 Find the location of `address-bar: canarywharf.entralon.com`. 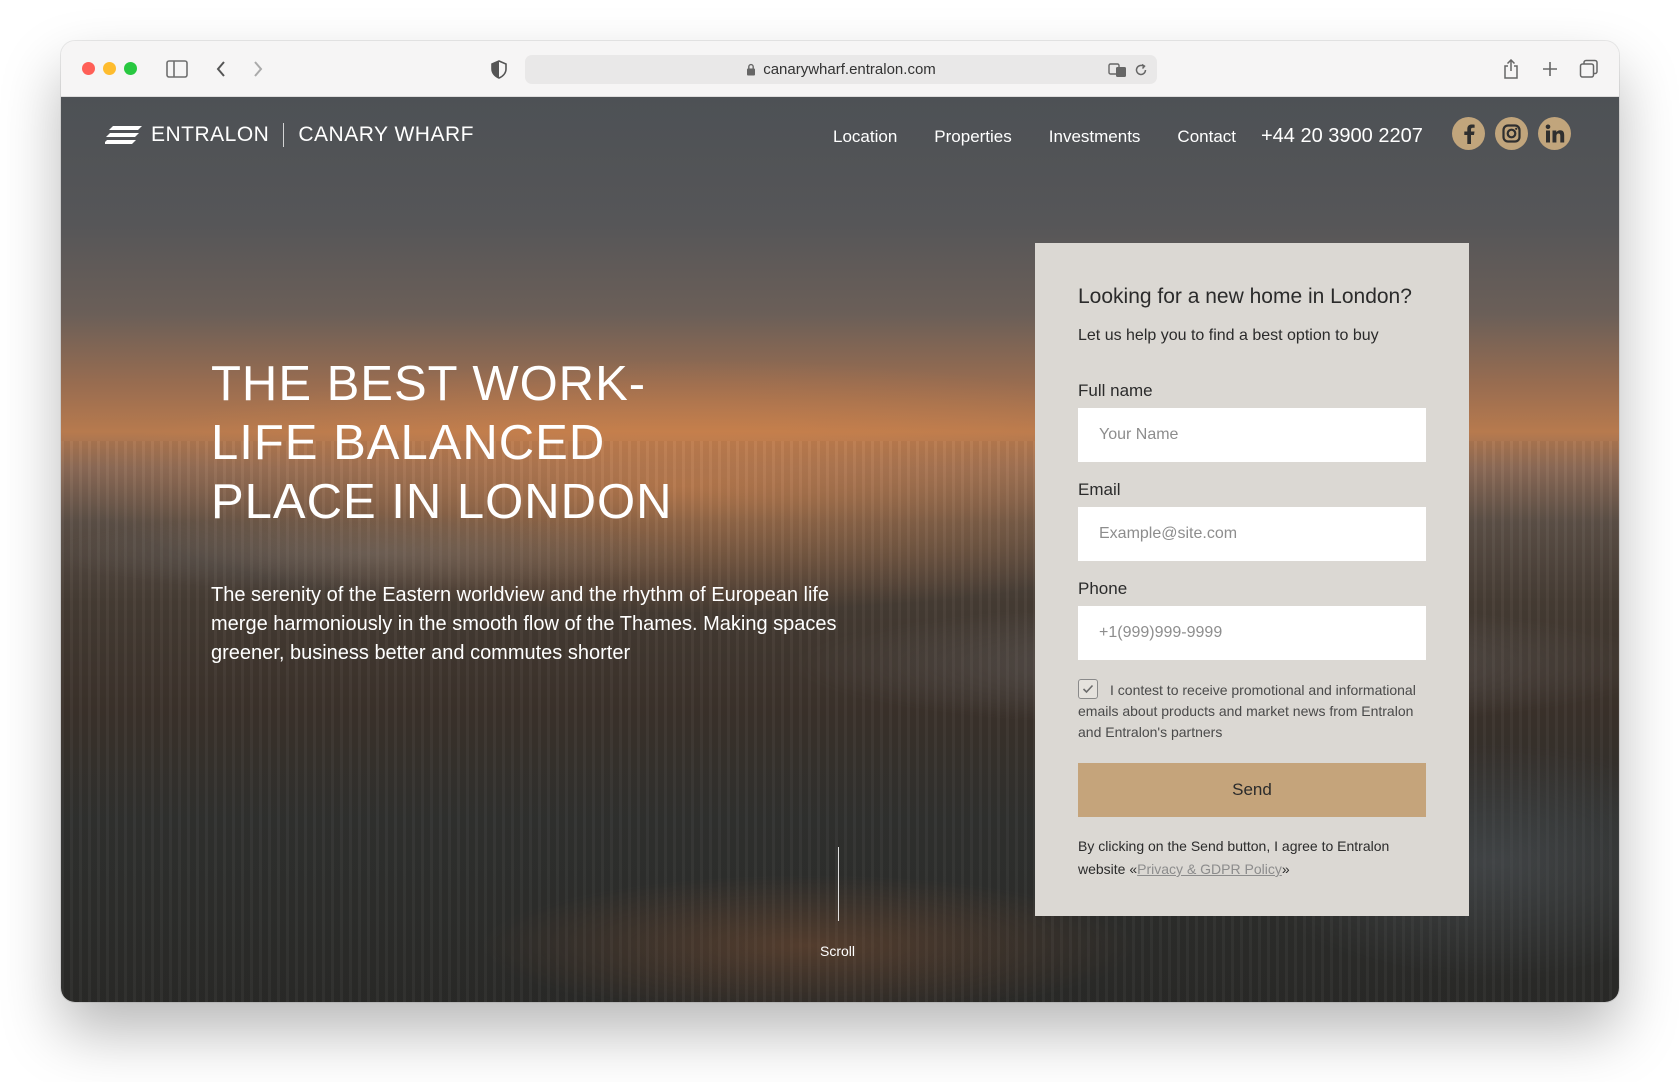

address-bar: canarywharf.entralon.com is located at coordinates (841, 69).